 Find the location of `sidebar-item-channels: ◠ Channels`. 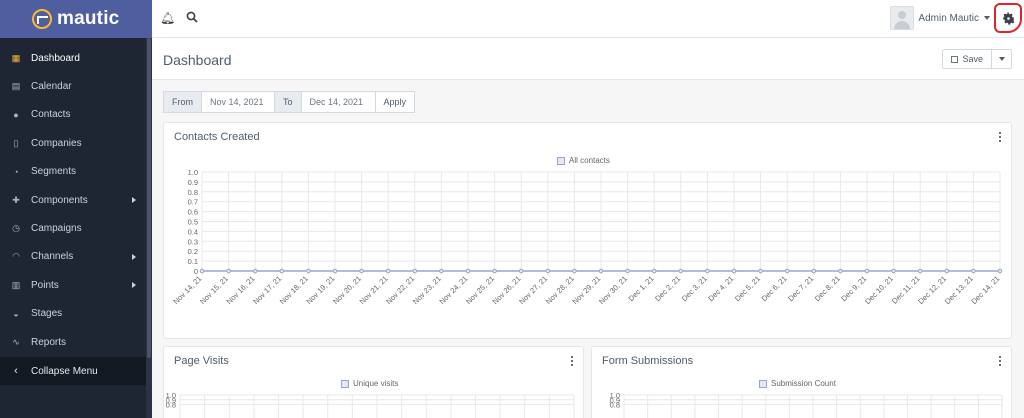

sidebar-item-channels: ◠ Channels is located at coordinates (73, 257).